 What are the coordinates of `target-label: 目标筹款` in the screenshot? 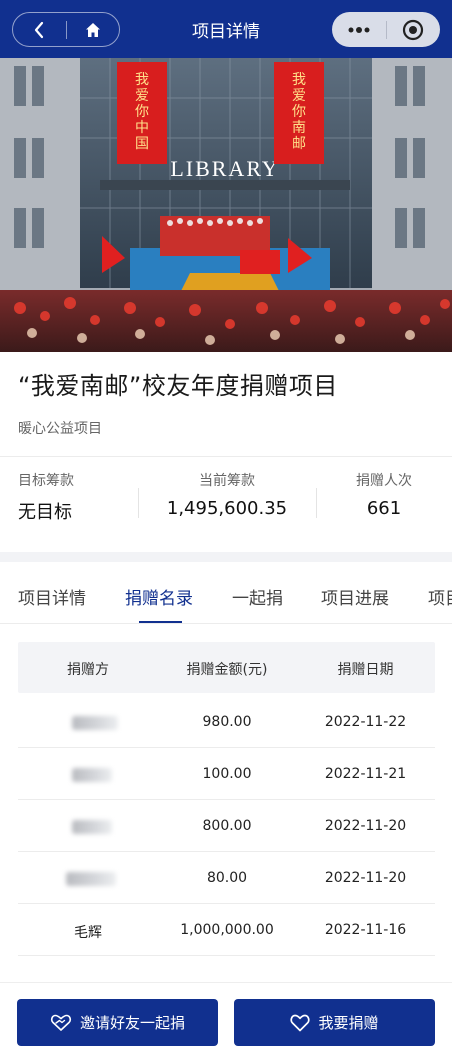 It's located at (46, 481).